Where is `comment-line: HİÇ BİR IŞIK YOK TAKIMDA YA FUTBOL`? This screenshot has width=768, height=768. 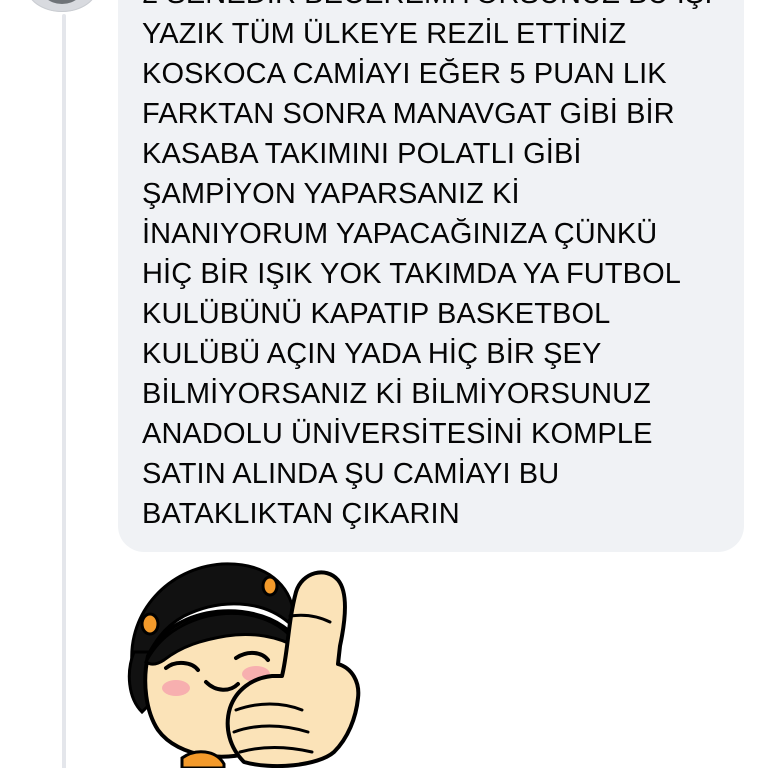
comment-line: HİÇ BİR IŞIK YOK TAKIMDA YA FUTBOL is located at coordinates (411, 274).